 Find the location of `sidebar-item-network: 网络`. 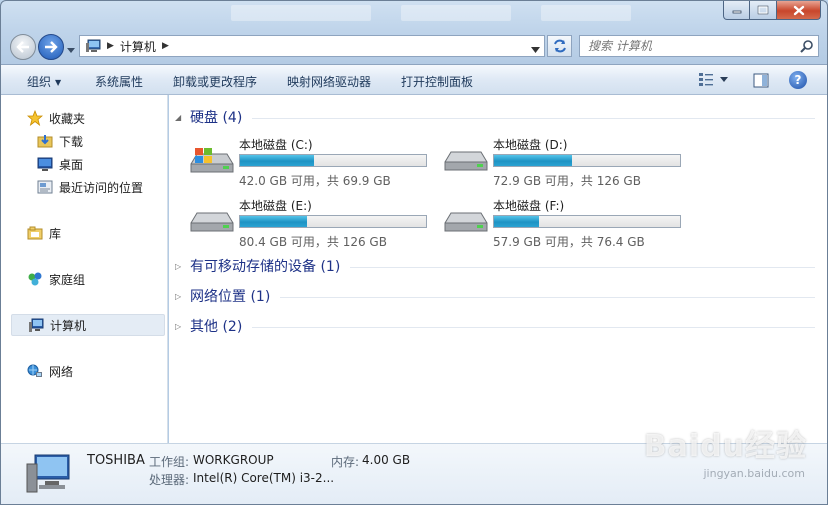

sidebar-item-network: 网络 is located at coordinates (50, 371).